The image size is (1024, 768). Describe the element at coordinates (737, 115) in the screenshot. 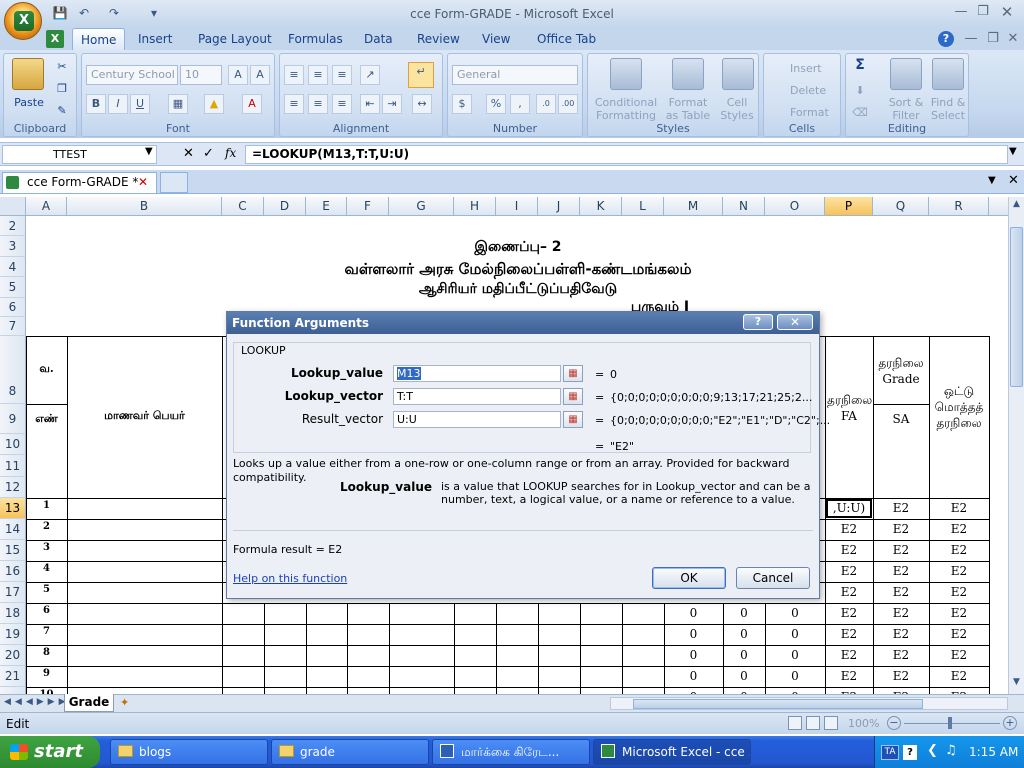

I see `styles-label: Styles` at that location.